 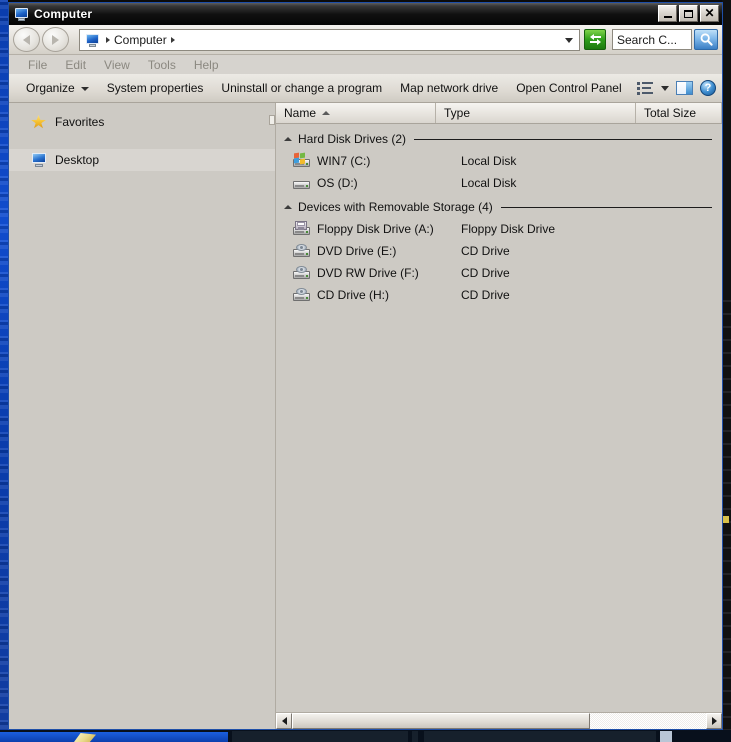 I want to click on column-header-type: Type, so click(x=536, y=113).